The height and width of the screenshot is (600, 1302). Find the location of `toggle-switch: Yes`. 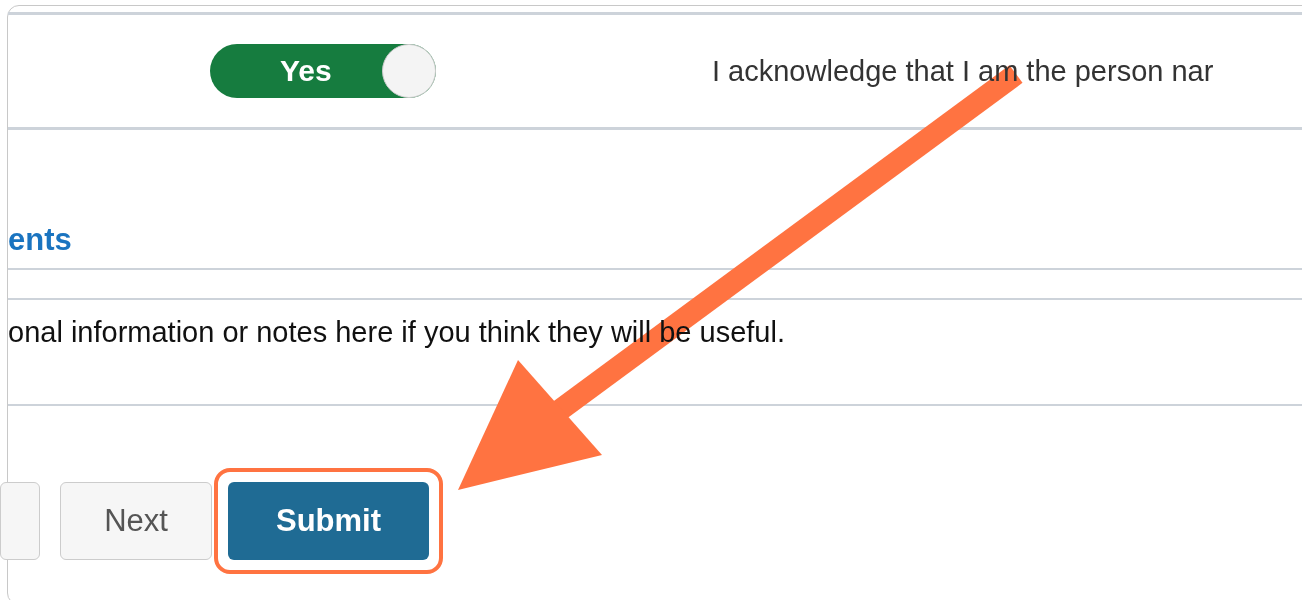

toggle-switch: Yes is located at coordinates (323, 71).